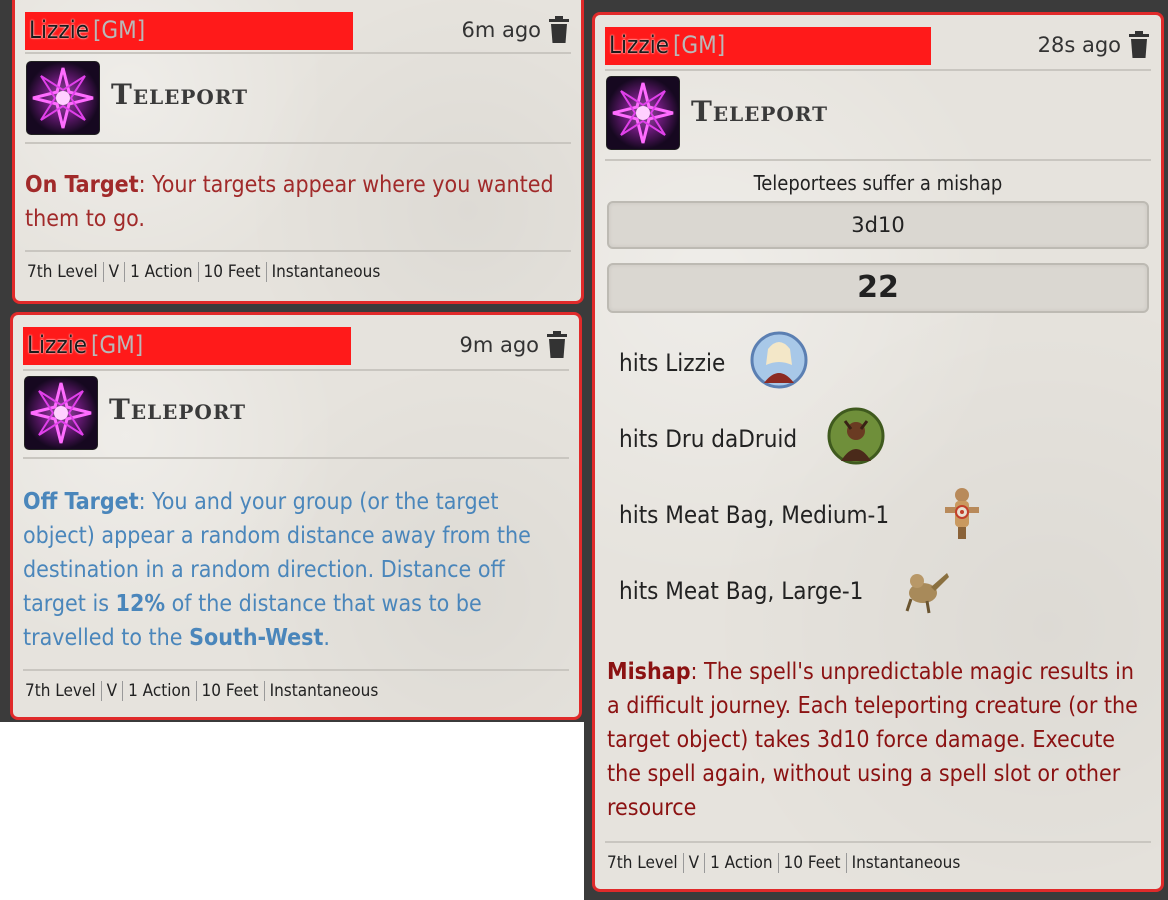  I want to click on result-label: On Target, so click(82, 185).